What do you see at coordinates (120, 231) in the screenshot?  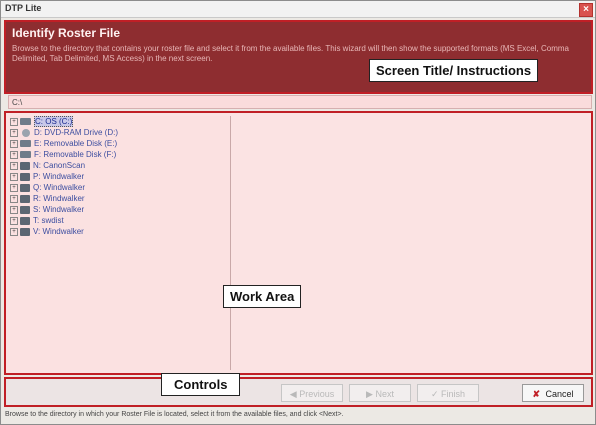 I see `tree-item: + V: Windwalker` at bounding box center [120, 231].